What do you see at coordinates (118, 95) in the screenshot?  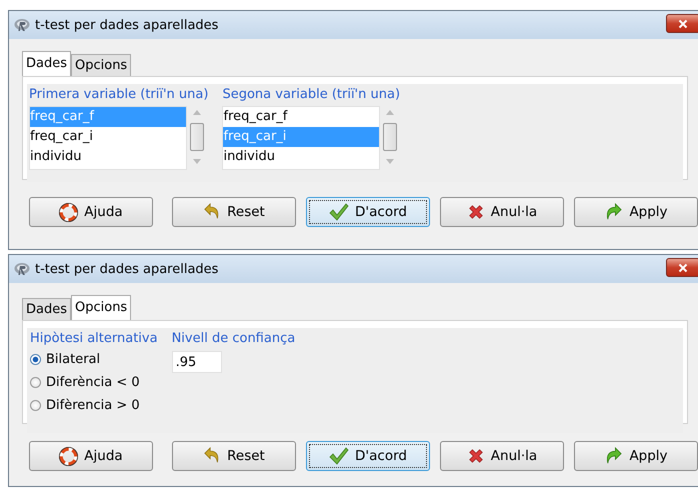 I see `list-label: Primera variable (triï'n una)` at bounding box center [118, 95].